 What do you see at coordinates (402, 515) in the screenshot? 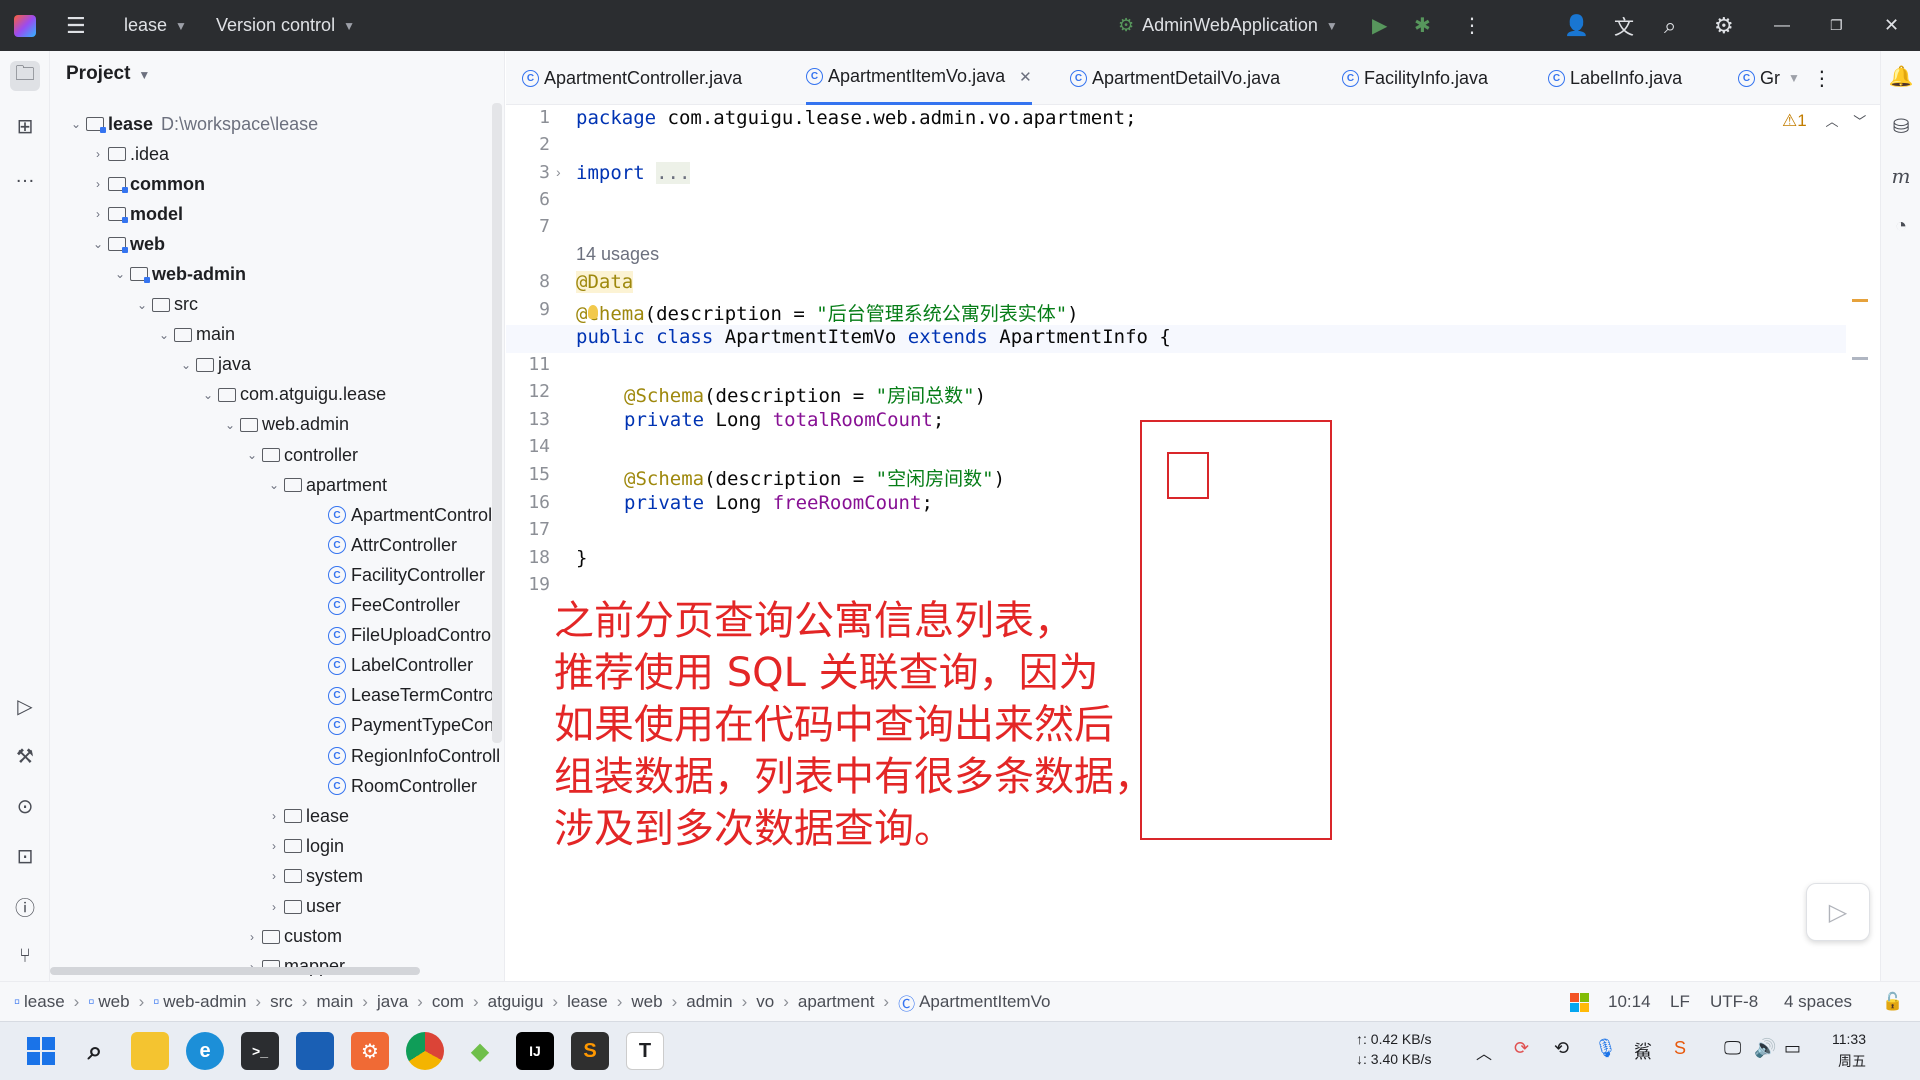
I see `tree-item: C ApartmentControll` at bounding box center [402, 515].